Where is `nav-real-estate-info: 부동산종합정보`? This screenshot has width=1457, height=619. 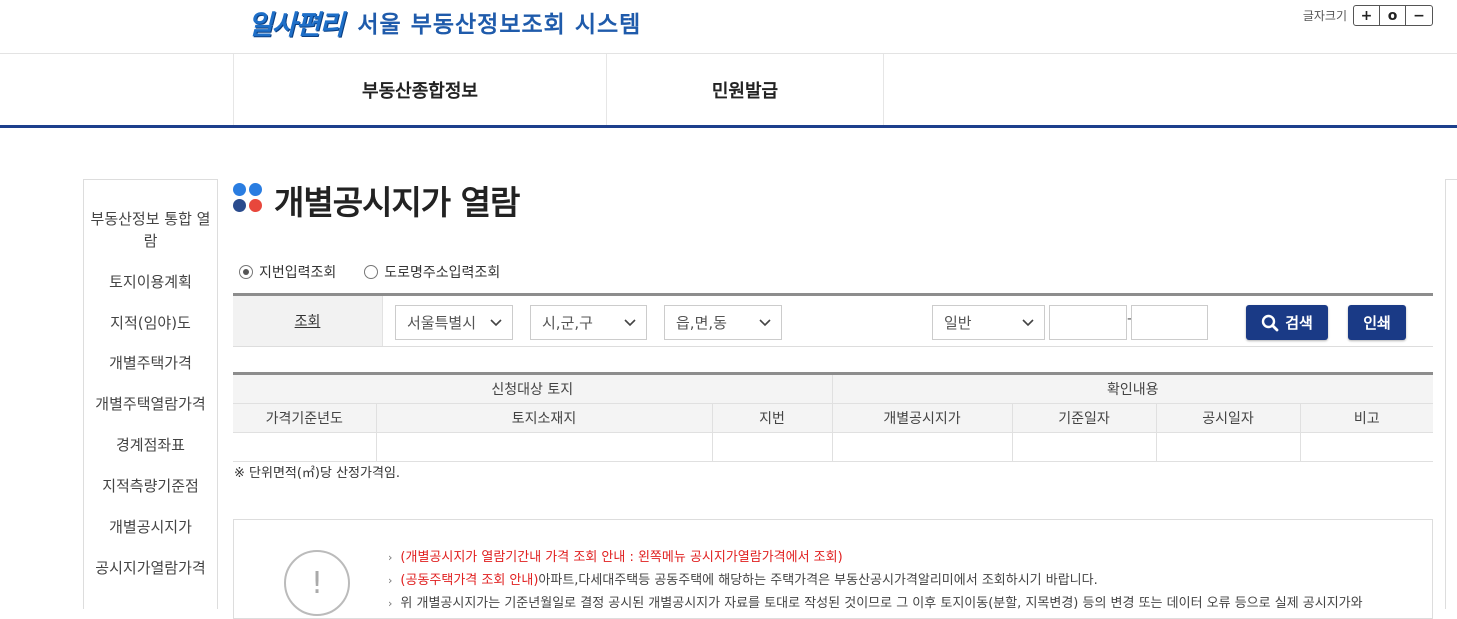 nav-real-estate-info: 부동산종합정보 is located at coordinates (420, 89).